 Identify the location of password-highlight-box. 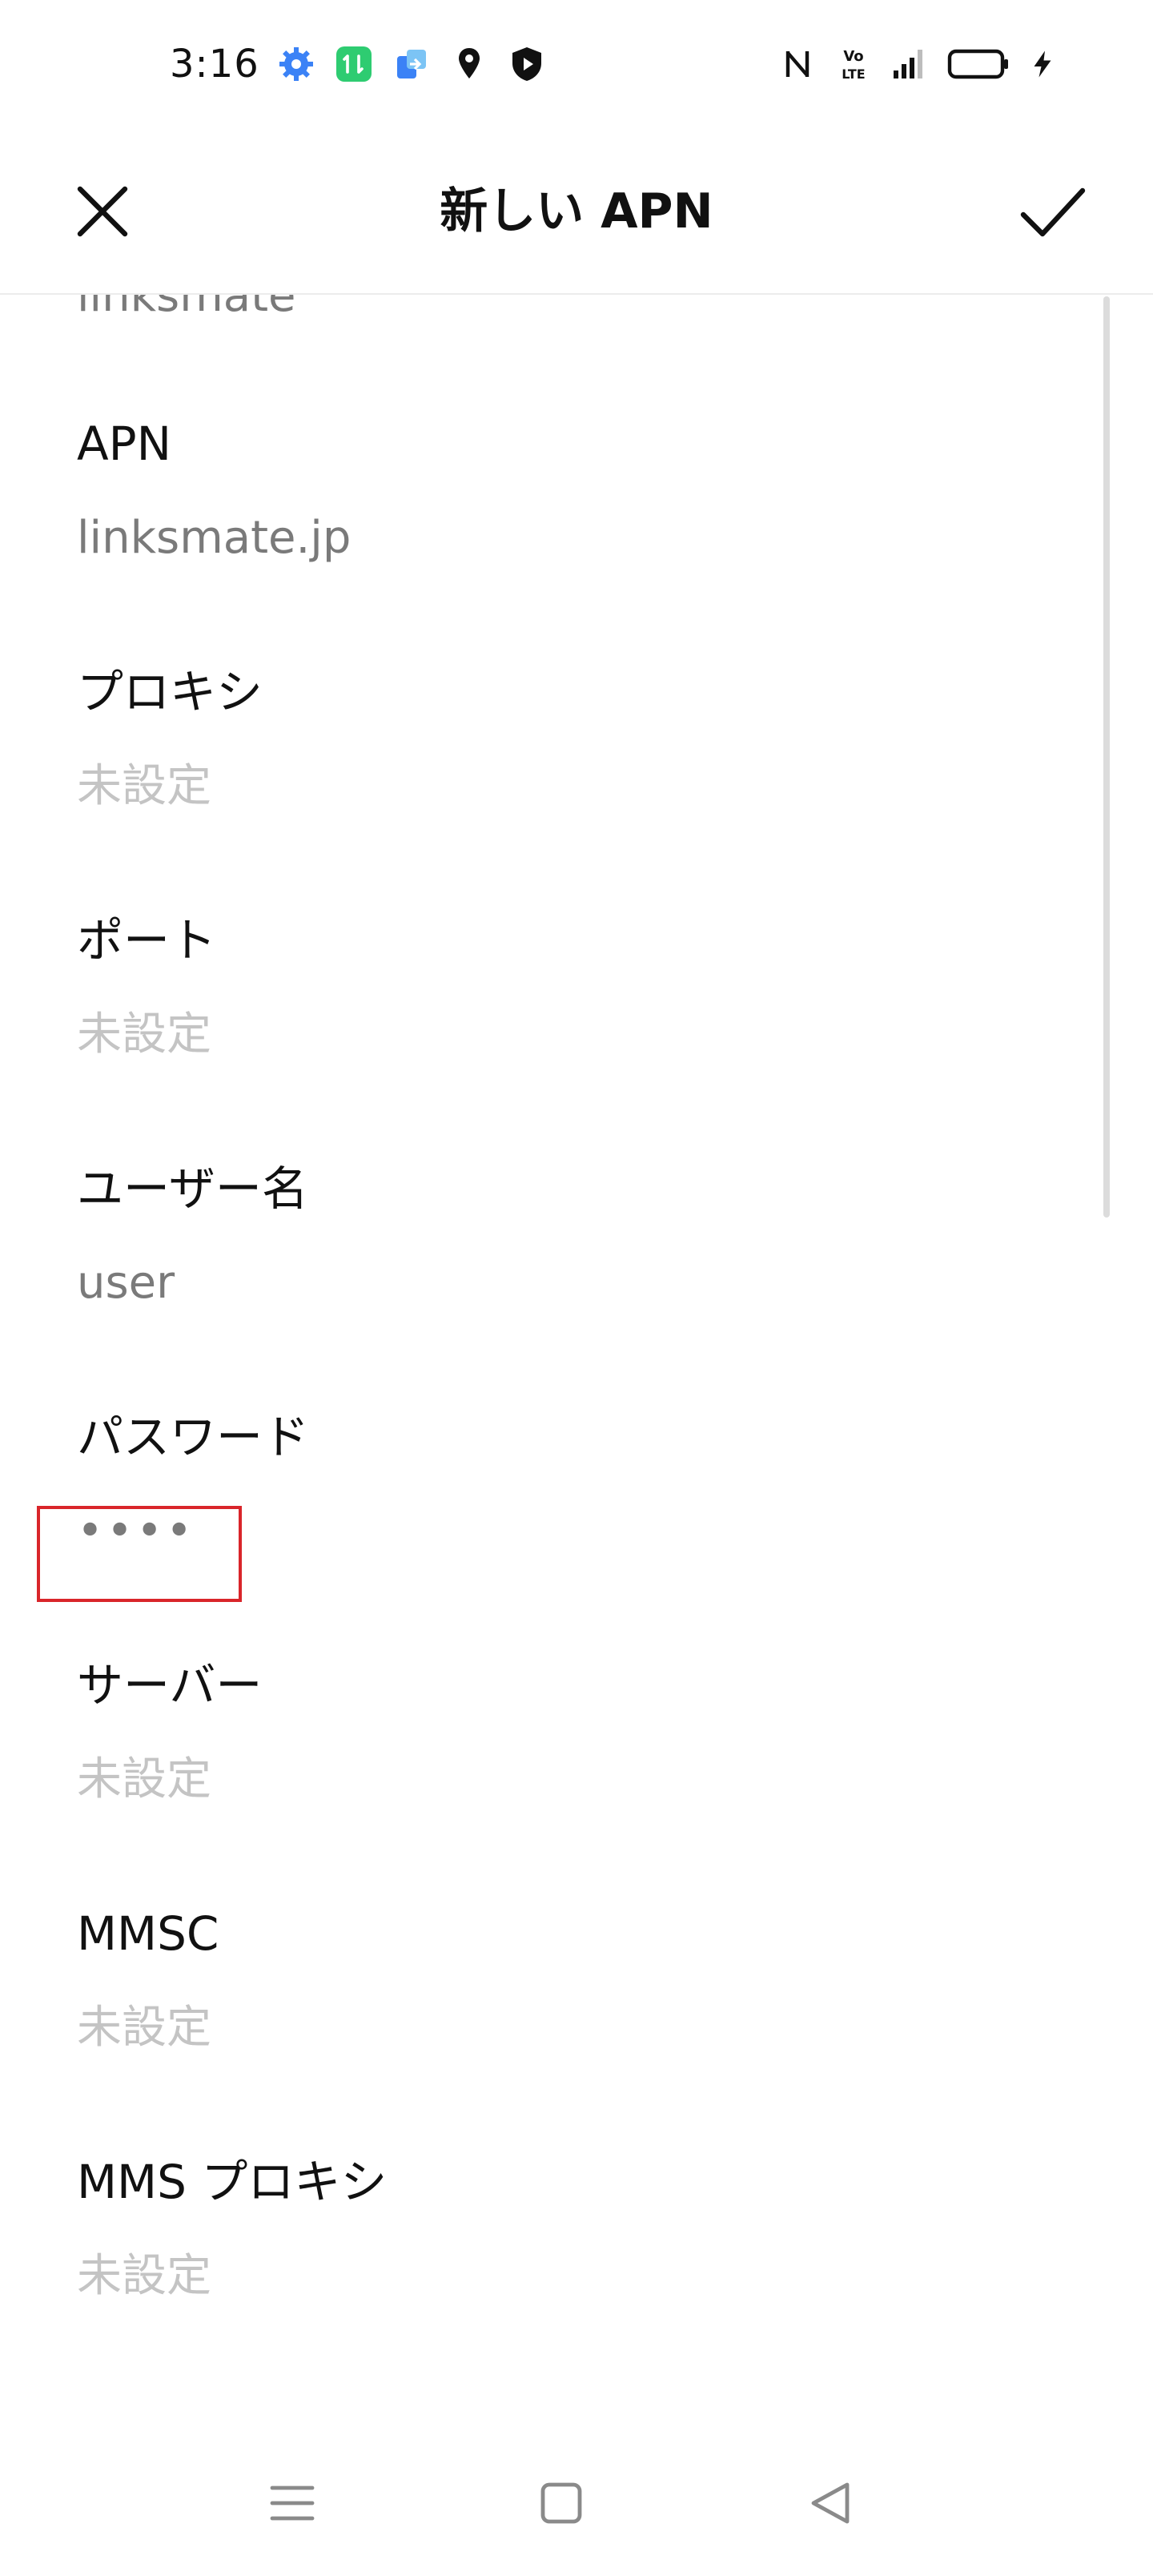
(140, 1554).